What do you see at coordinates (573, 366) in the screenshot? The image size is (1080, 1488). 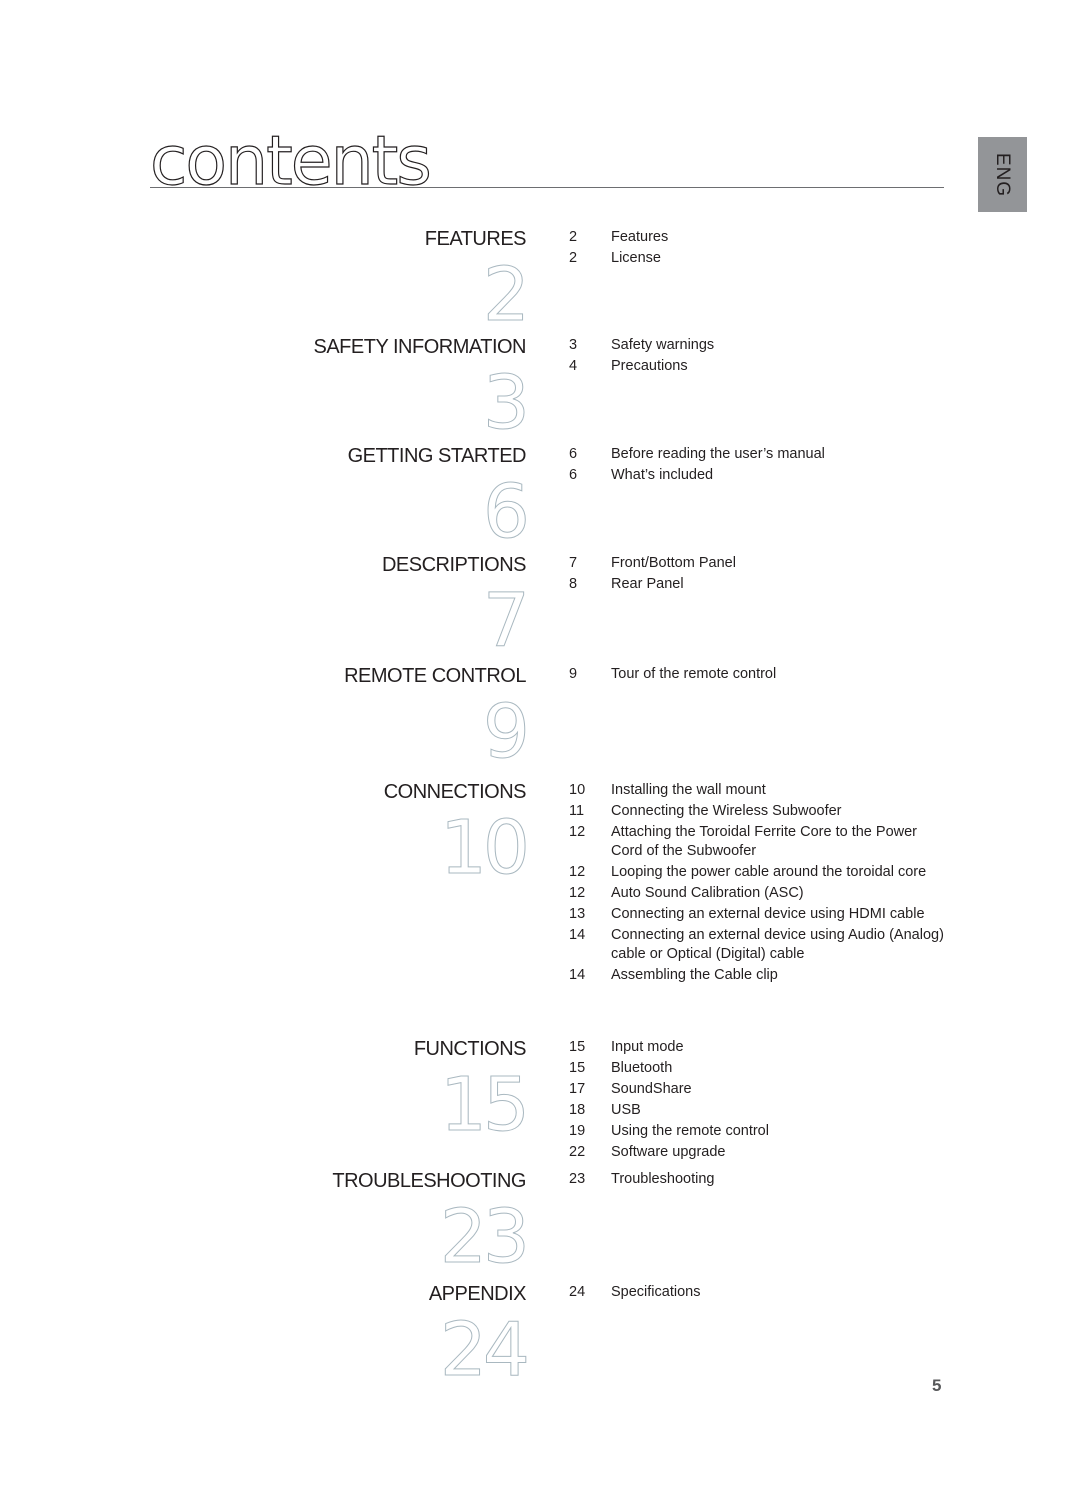 I see `entry-page-number: 4` at bounding box center [573, 366].